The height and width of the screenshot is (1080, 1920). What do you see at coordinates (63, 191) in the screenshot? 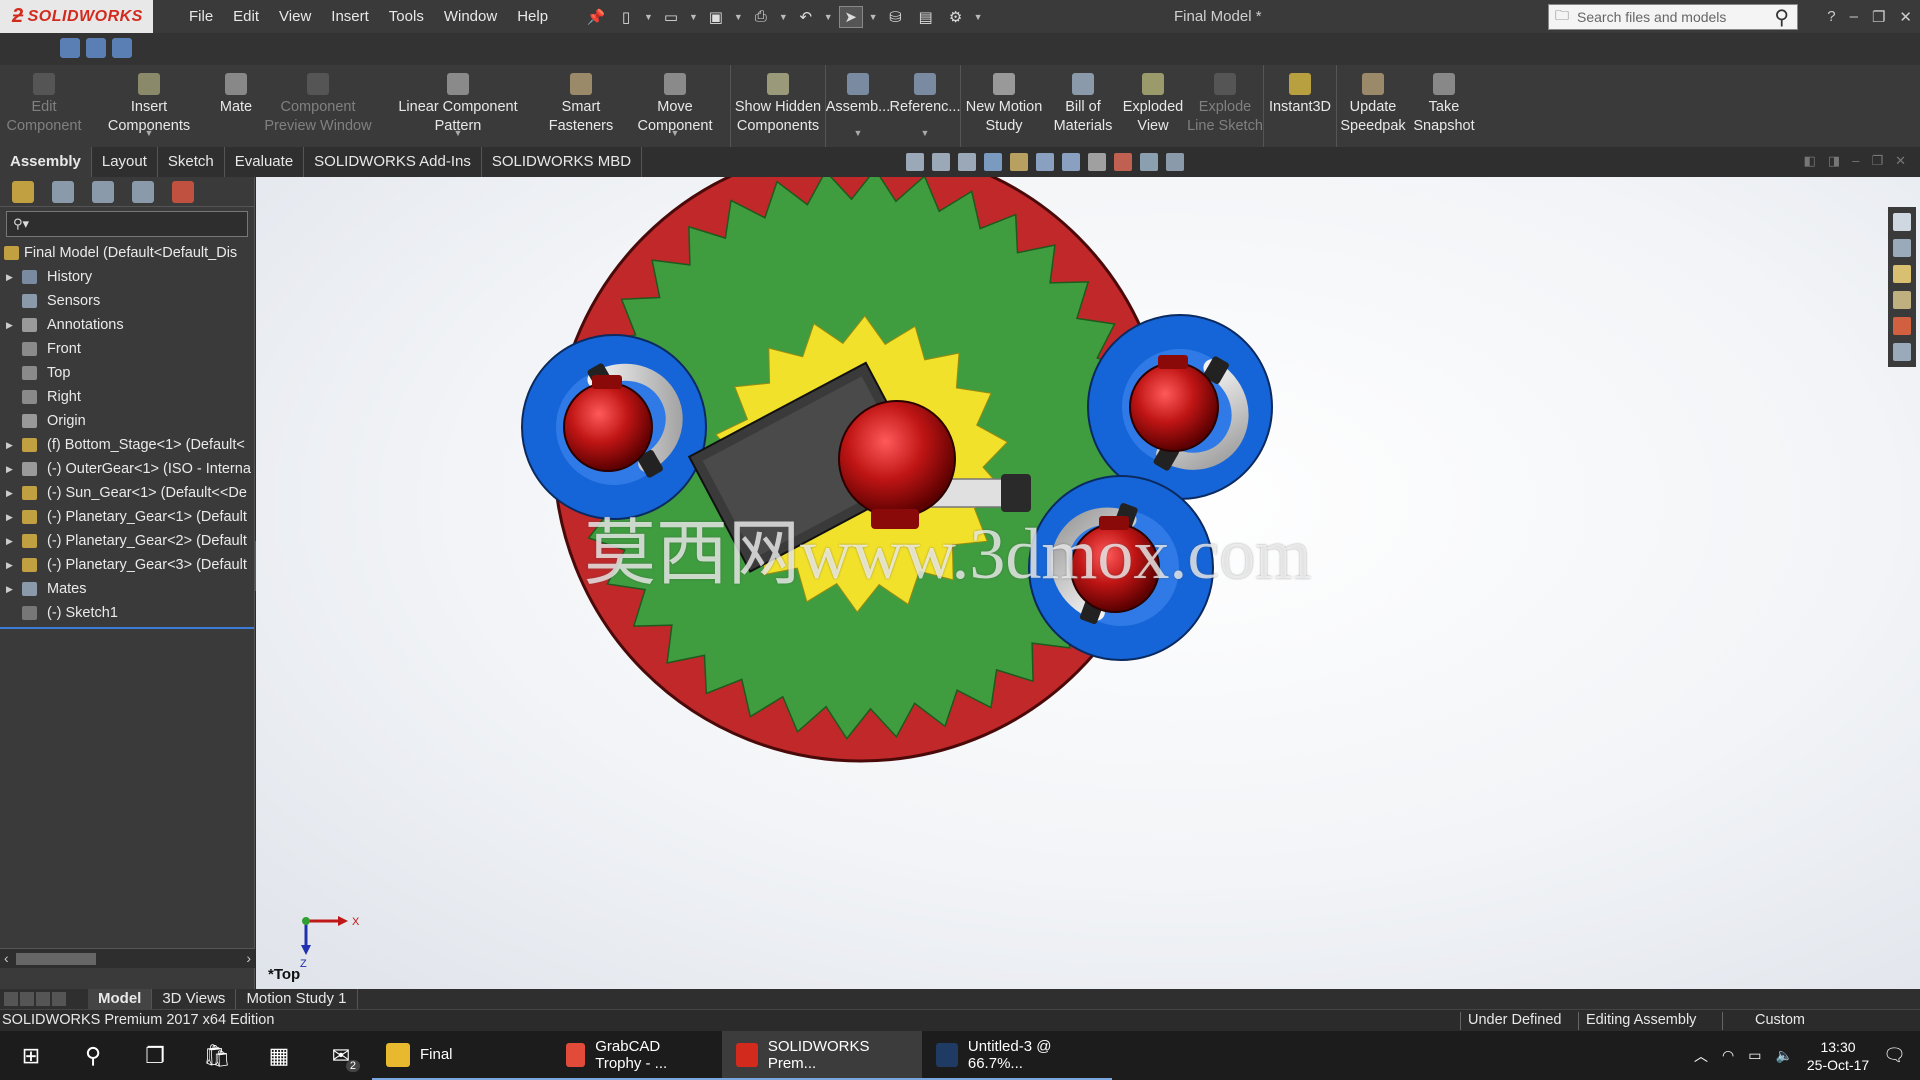
I see `property-manager-tab-icon` at bounding box center [63, 191].